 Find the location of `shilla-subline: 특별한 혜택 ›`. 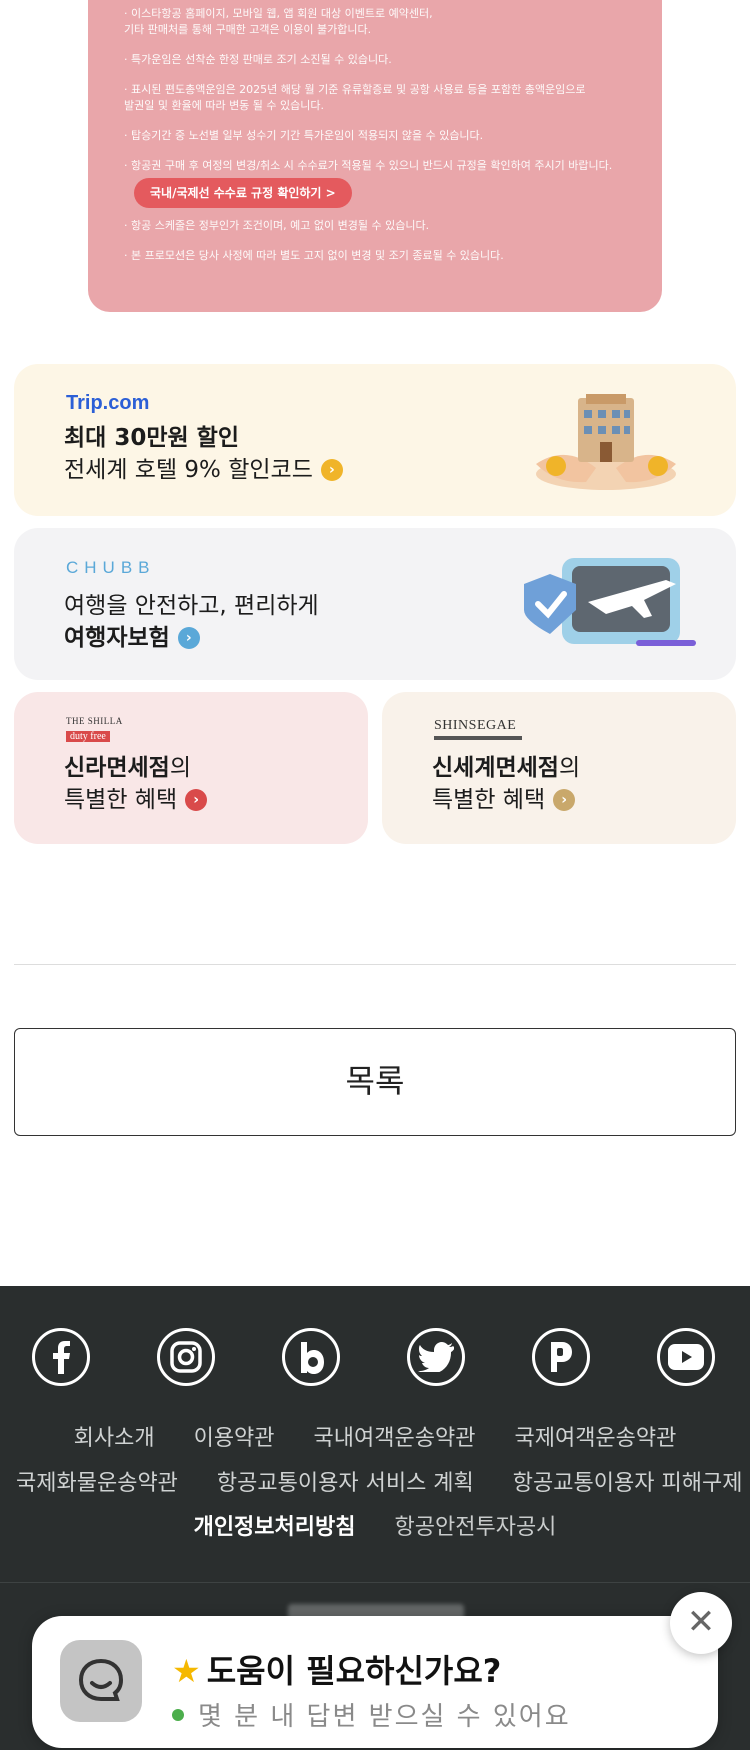

shilla-subline: 특별한 혜택 › is located at coordinates (136, 800).